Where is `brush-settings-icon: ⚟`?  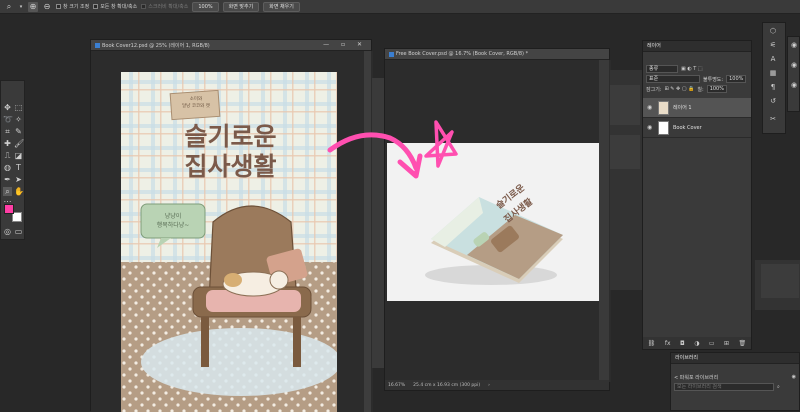
brush-settings-icon: ⚟ is located at coordinates (773, 45).